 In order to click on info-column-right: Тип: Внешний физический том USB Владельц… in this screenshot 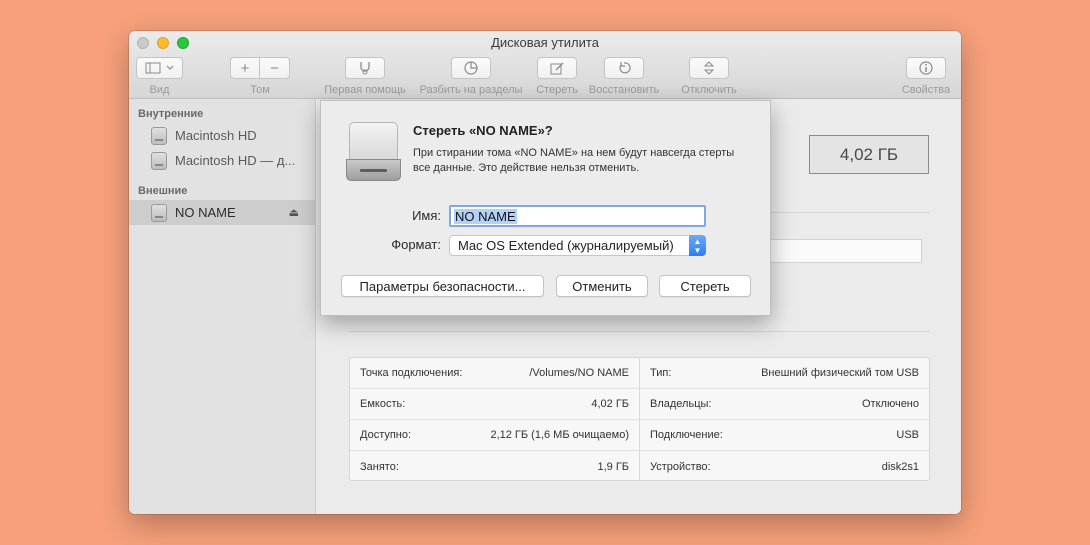, I will do `click(784, 419)`.